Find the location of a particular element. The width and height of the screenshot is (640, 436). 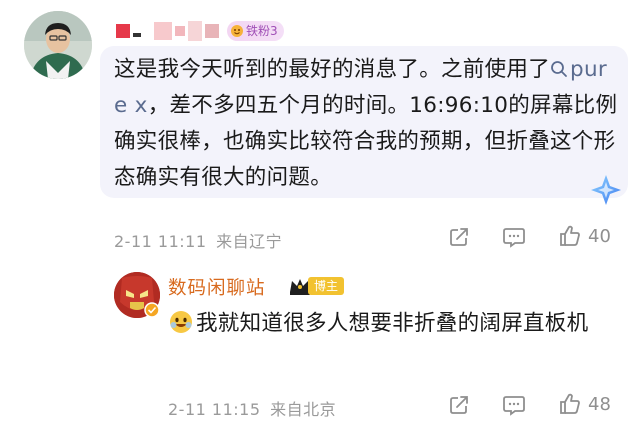

fan-level-badge: 铁粉3 is located at coordinates (255, 31).